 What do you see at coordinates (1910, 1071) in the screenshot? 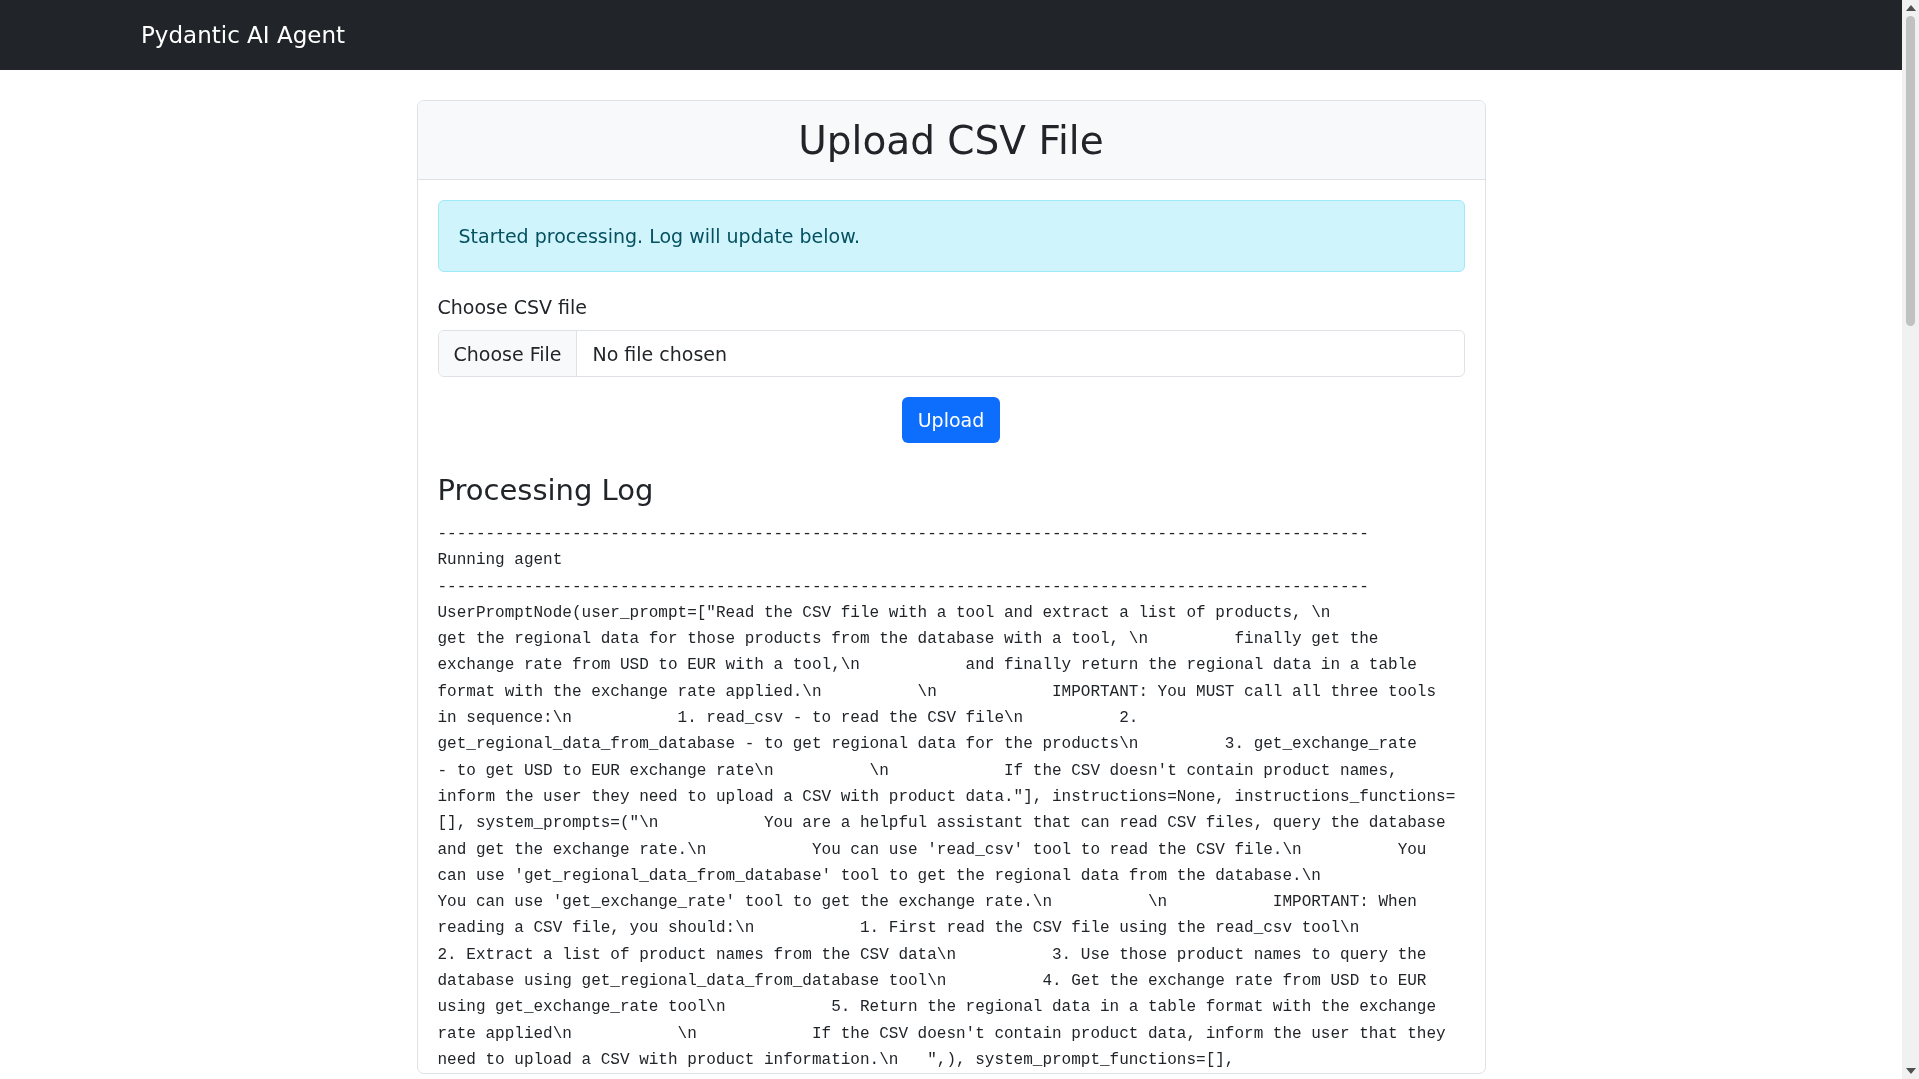
I see `scroll-down-icon` at bounding box center [1910, 1071].